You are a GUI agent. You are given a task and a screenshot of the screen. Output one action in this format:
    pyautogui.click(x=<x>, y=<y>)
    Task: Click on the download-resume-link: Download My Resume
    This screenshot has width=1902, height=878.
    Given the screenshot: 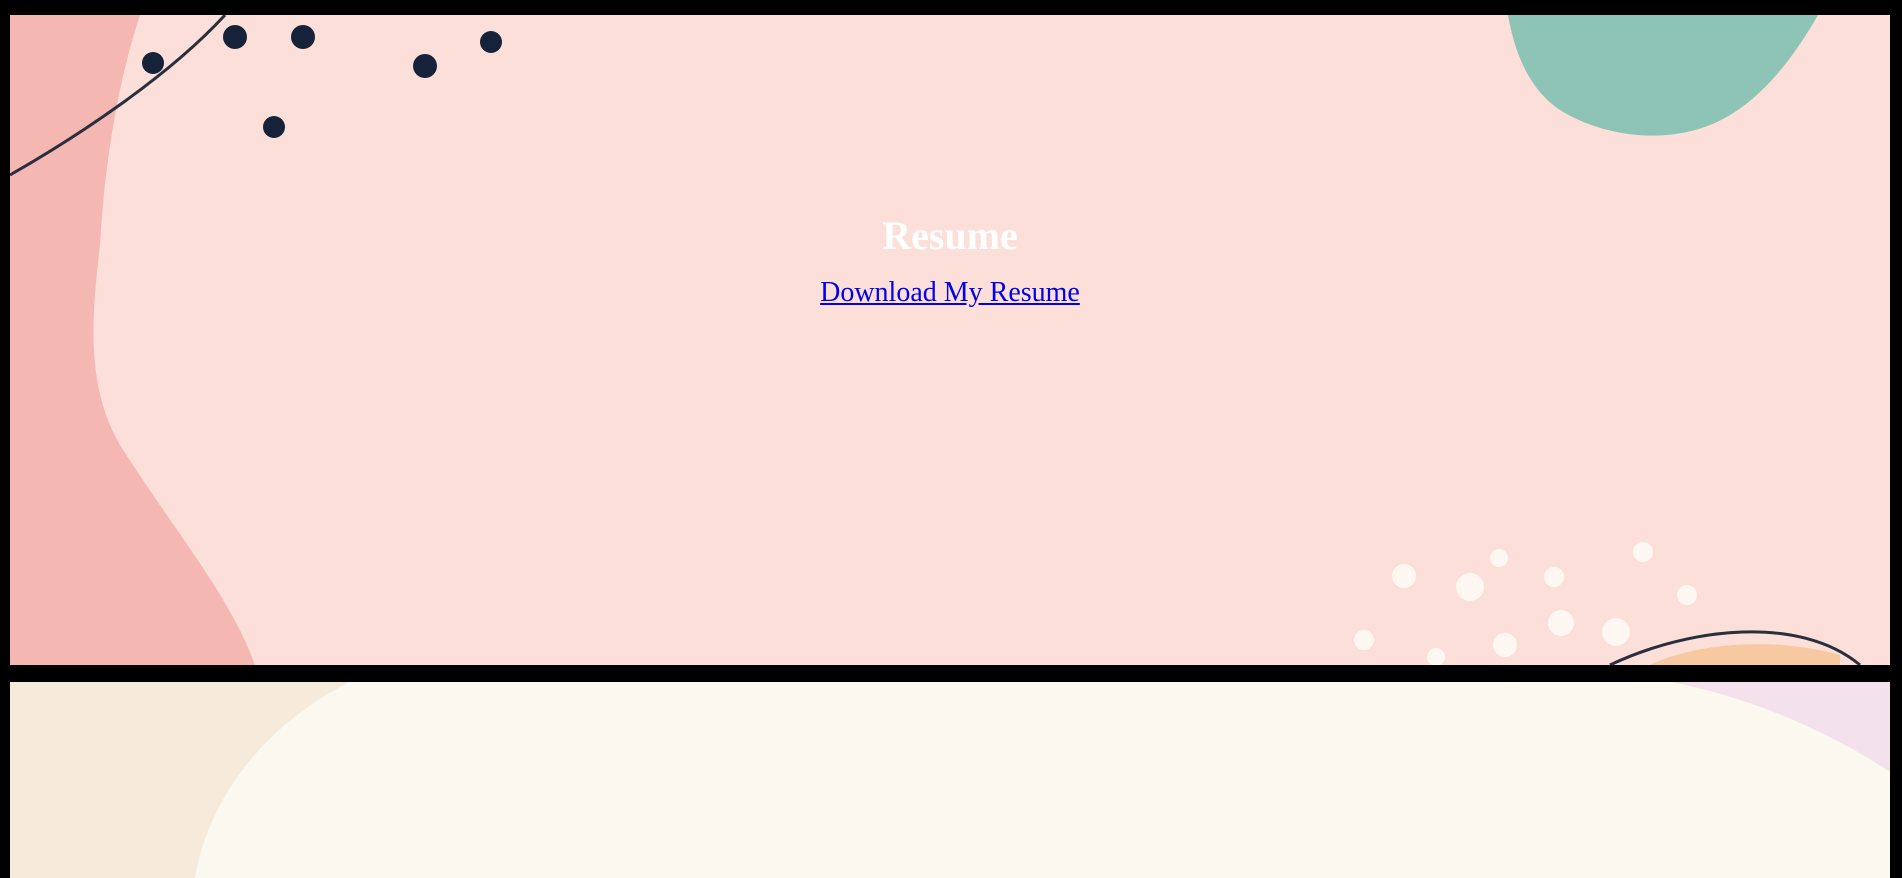 What is the action you would take?
    pyautogui.click(x=950, y=292)
    